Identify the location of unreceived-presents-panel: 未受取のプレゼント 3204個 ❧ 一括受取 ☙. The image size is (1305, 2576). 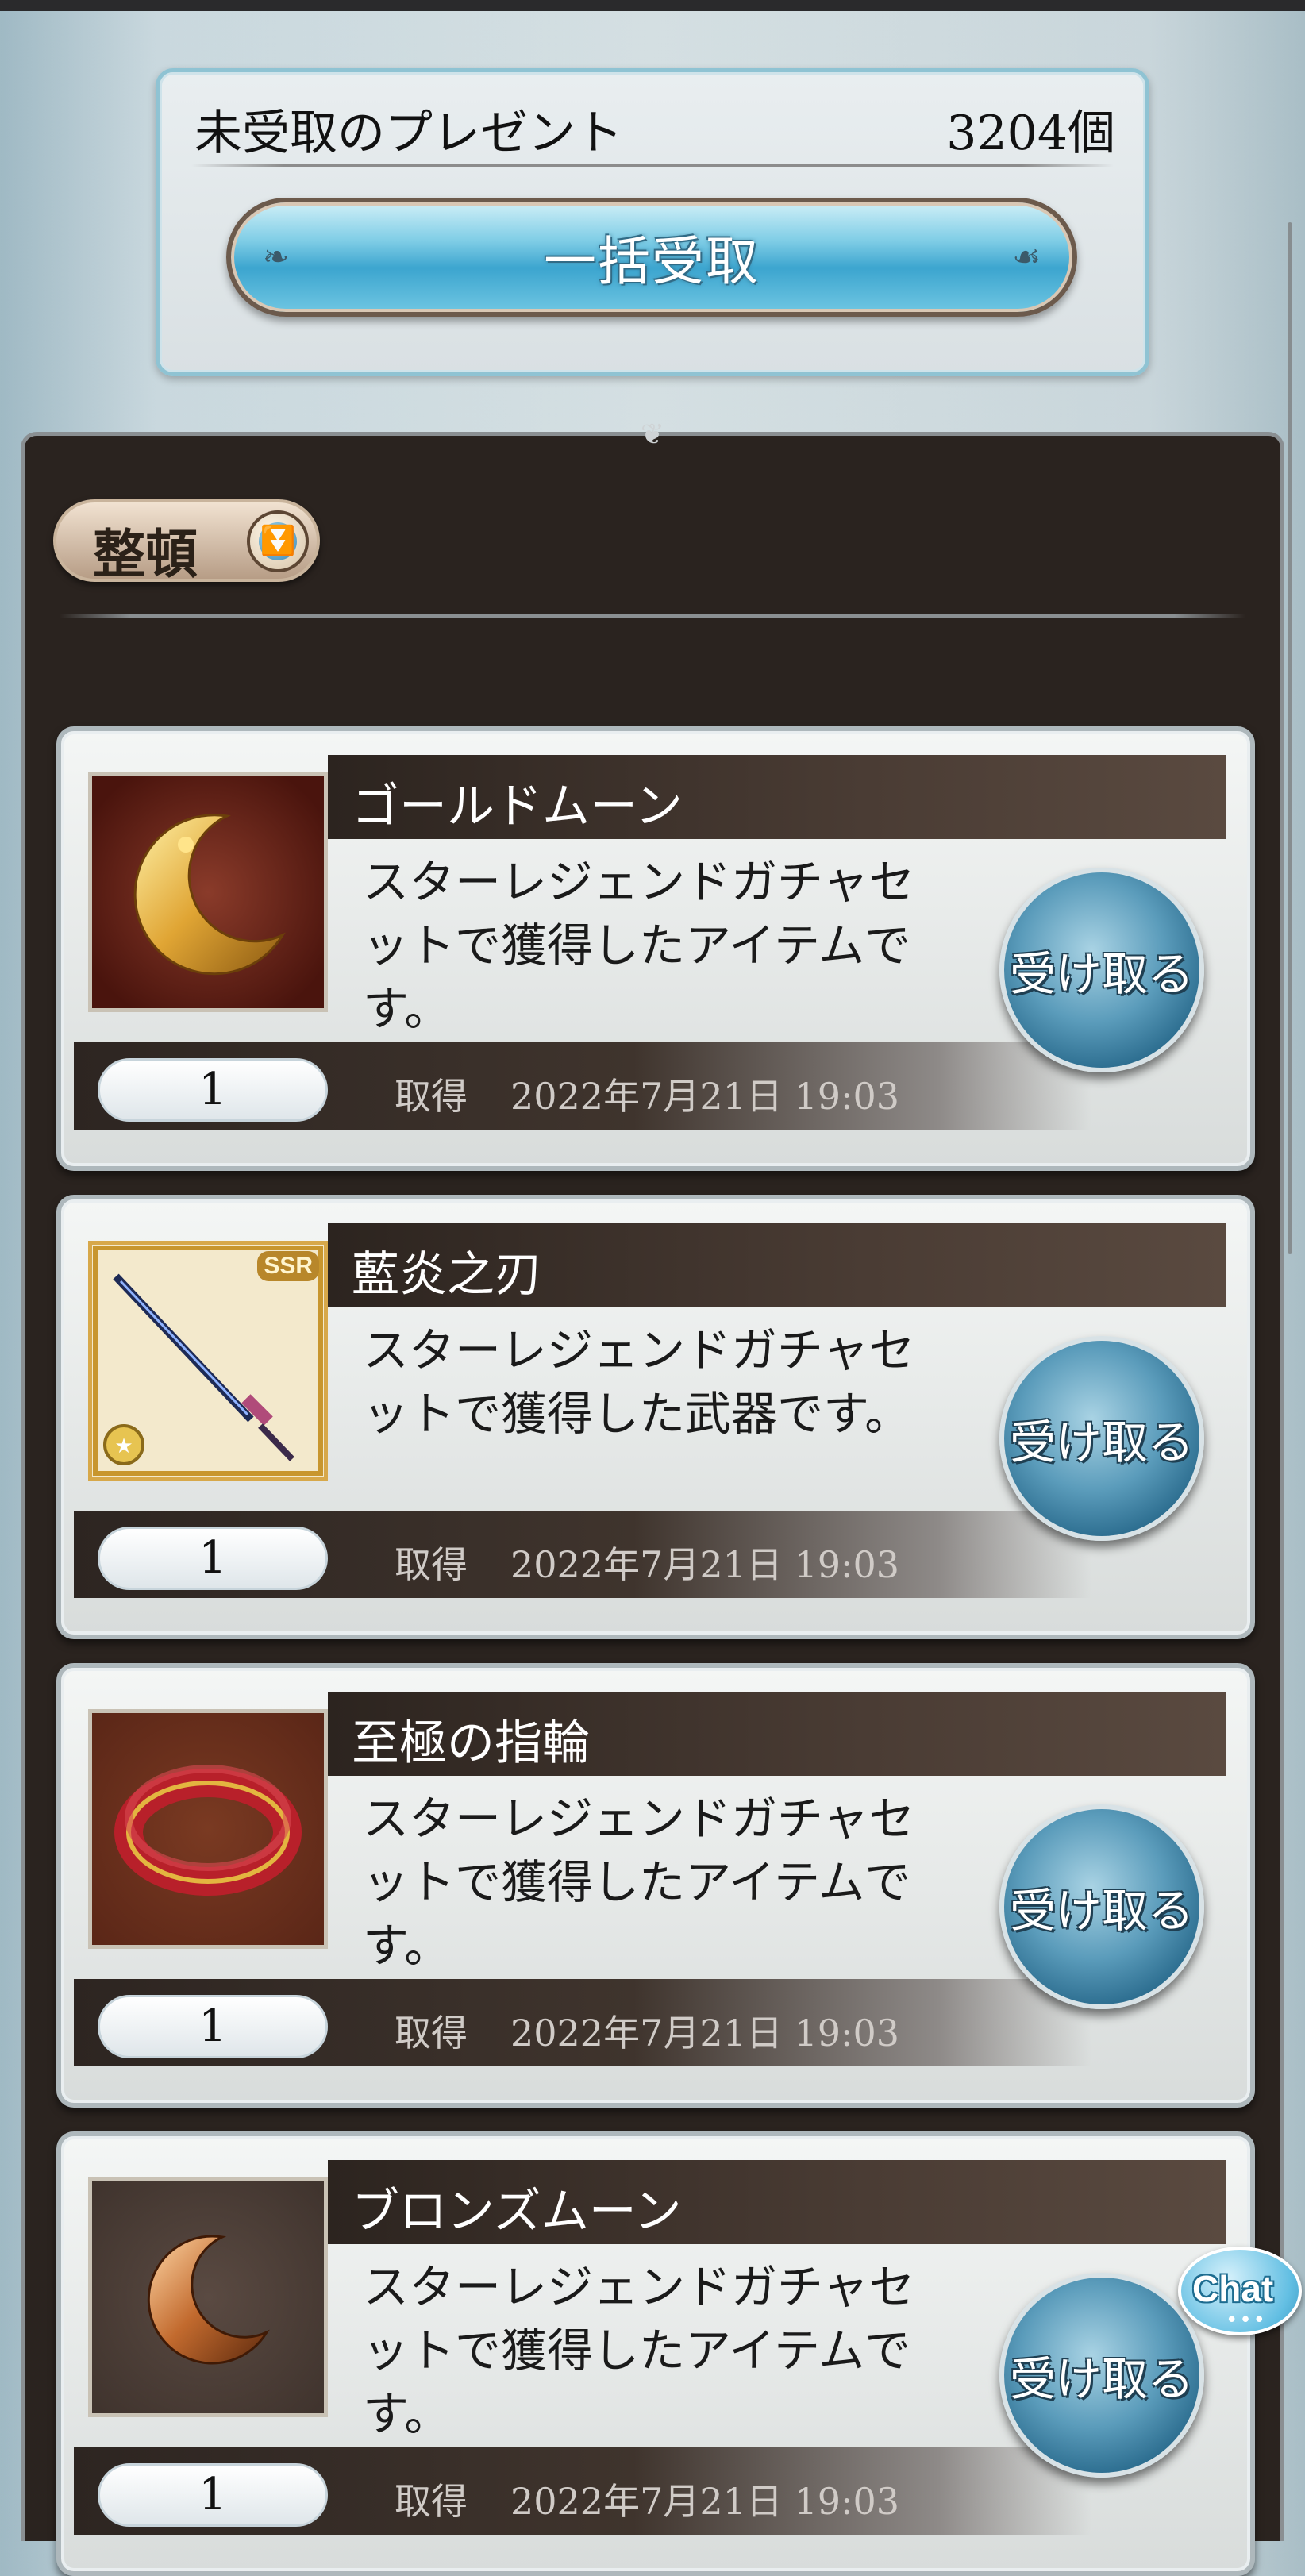
(652, 222).